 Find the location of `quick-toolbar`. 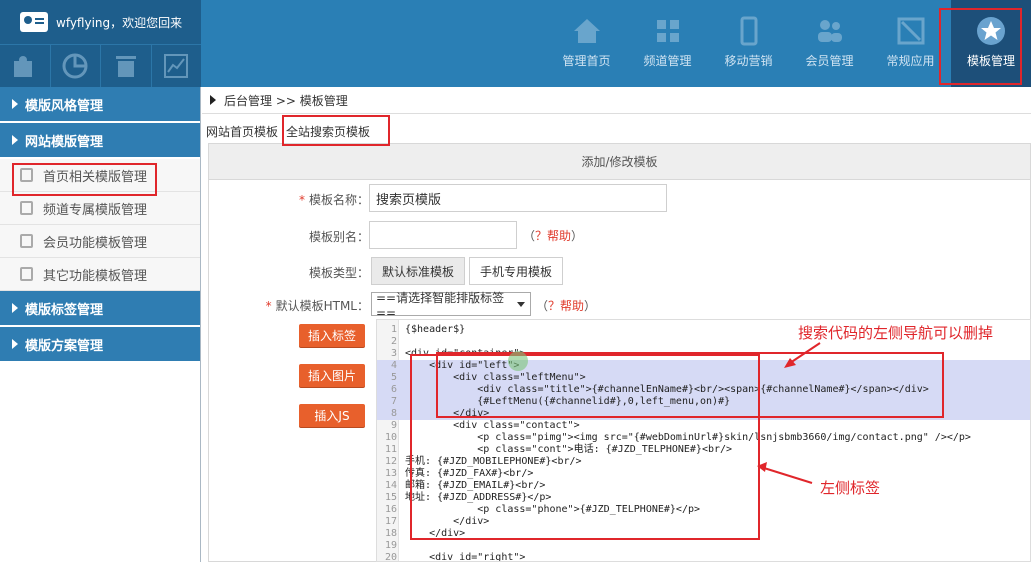

quick-toolbar is located at coordinates (100, 65).